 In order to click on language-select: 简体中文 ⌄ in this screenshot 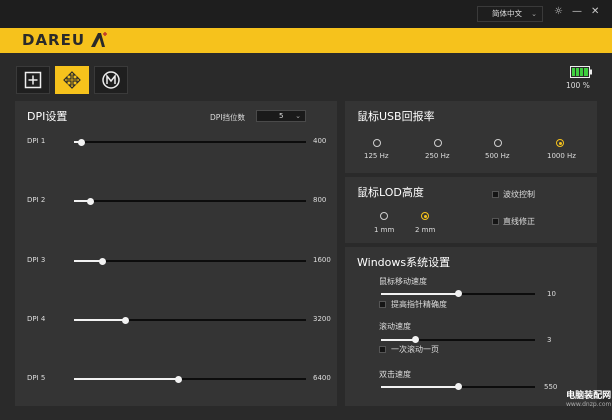, I will do `click(510, 14)`.